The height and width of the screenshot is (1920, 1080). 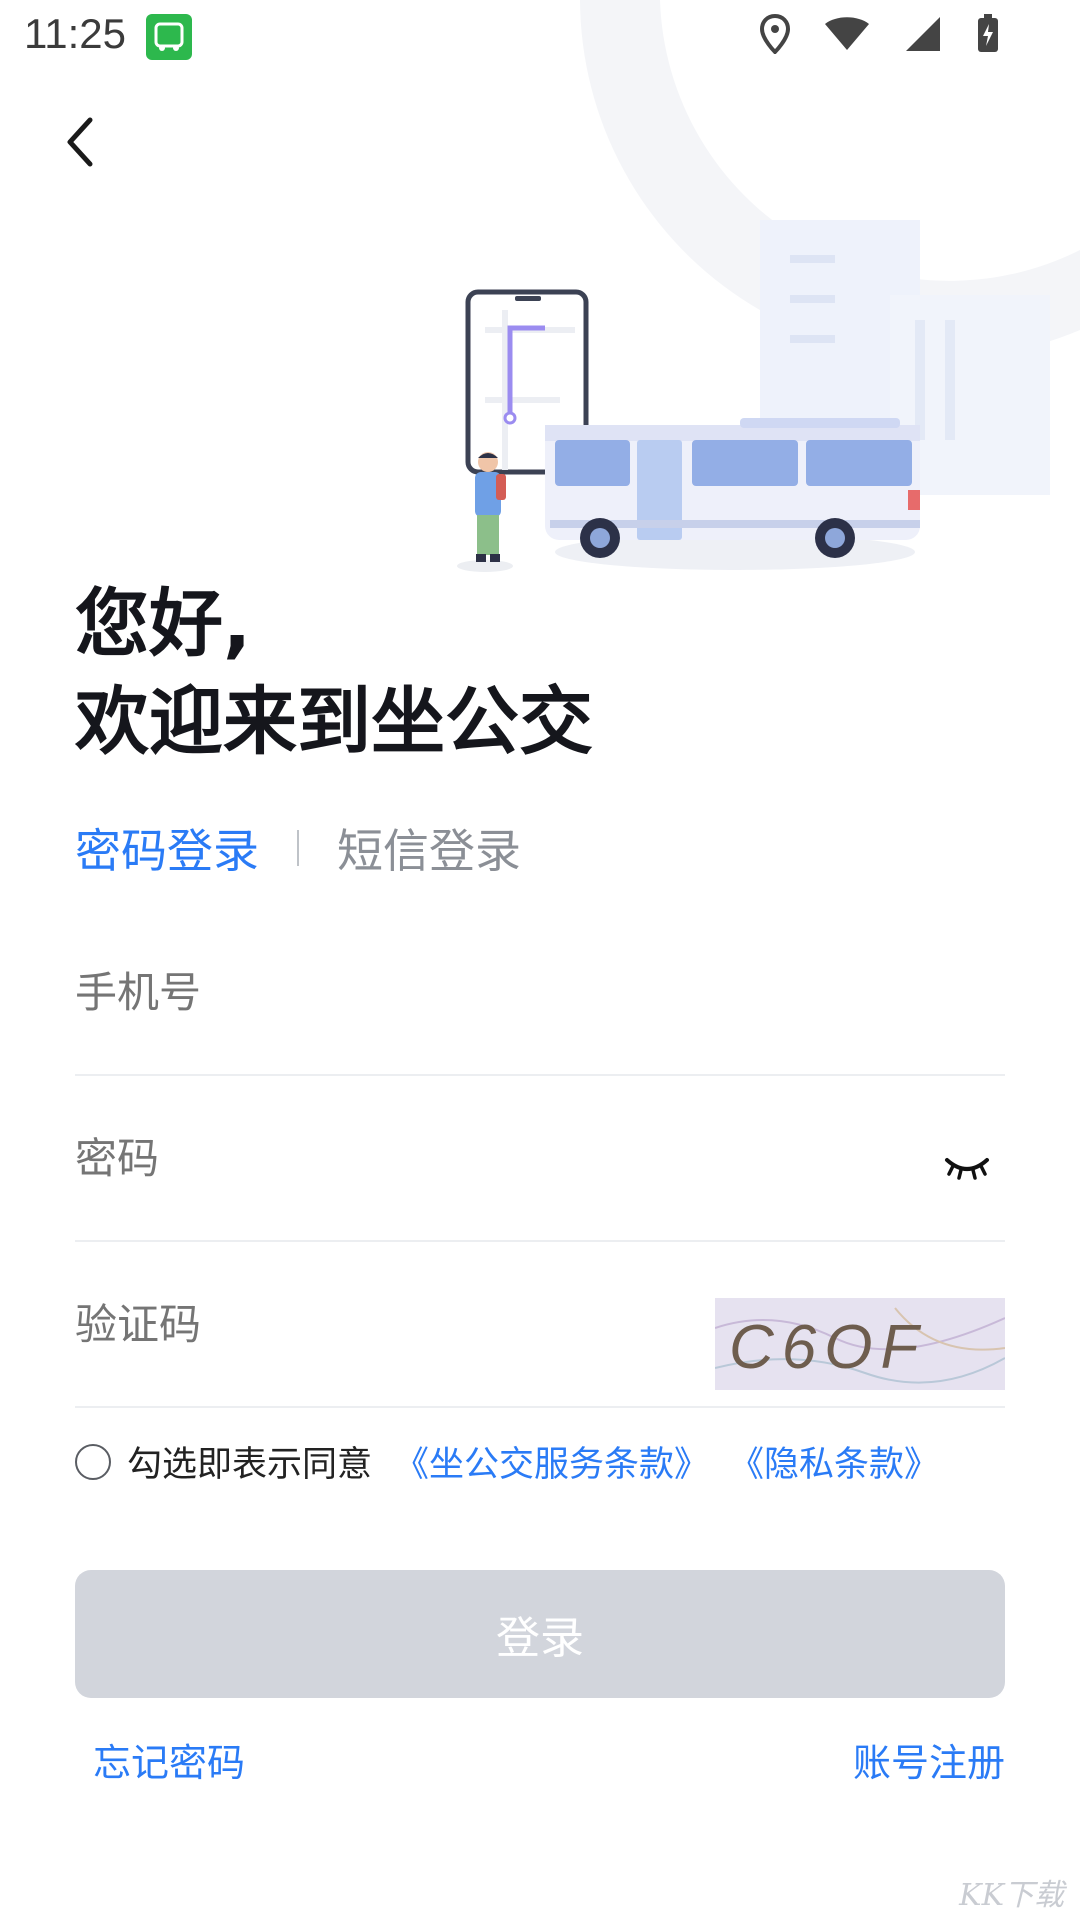 I want to click on bus-app-notification-icon, so click(x=169, y=37).